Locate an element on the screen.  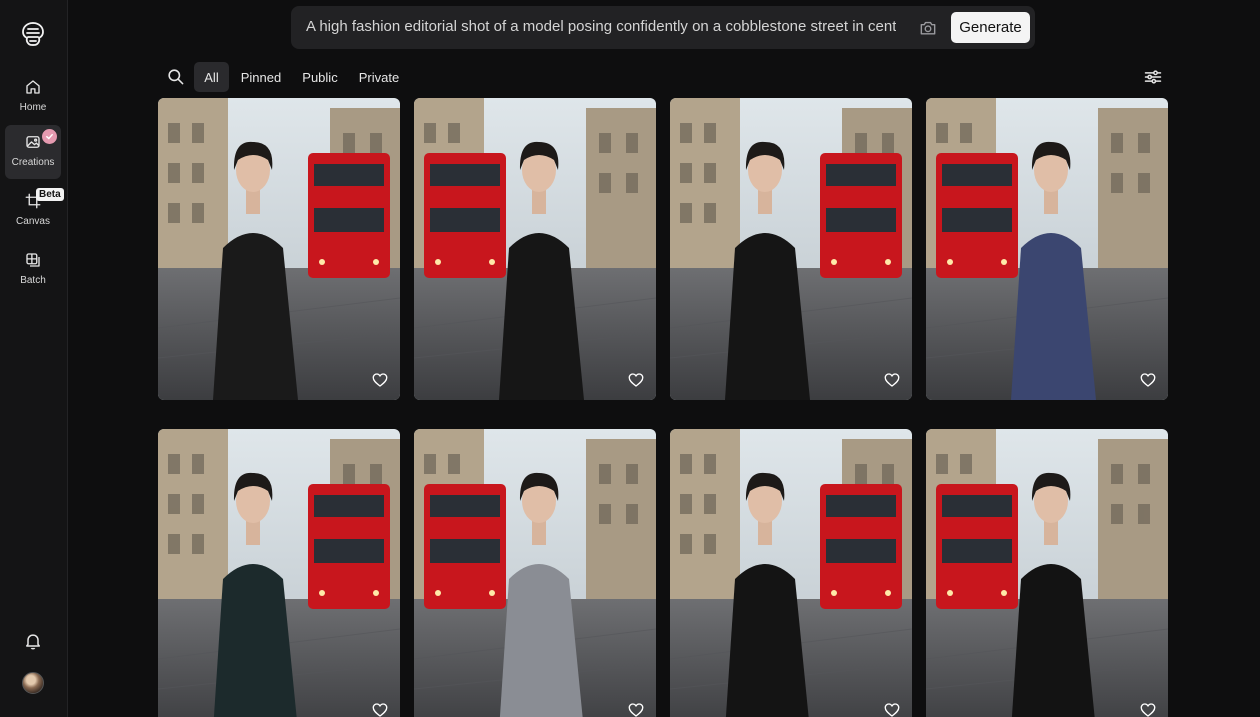
tab-all: All is located at coordinates (211, 77).